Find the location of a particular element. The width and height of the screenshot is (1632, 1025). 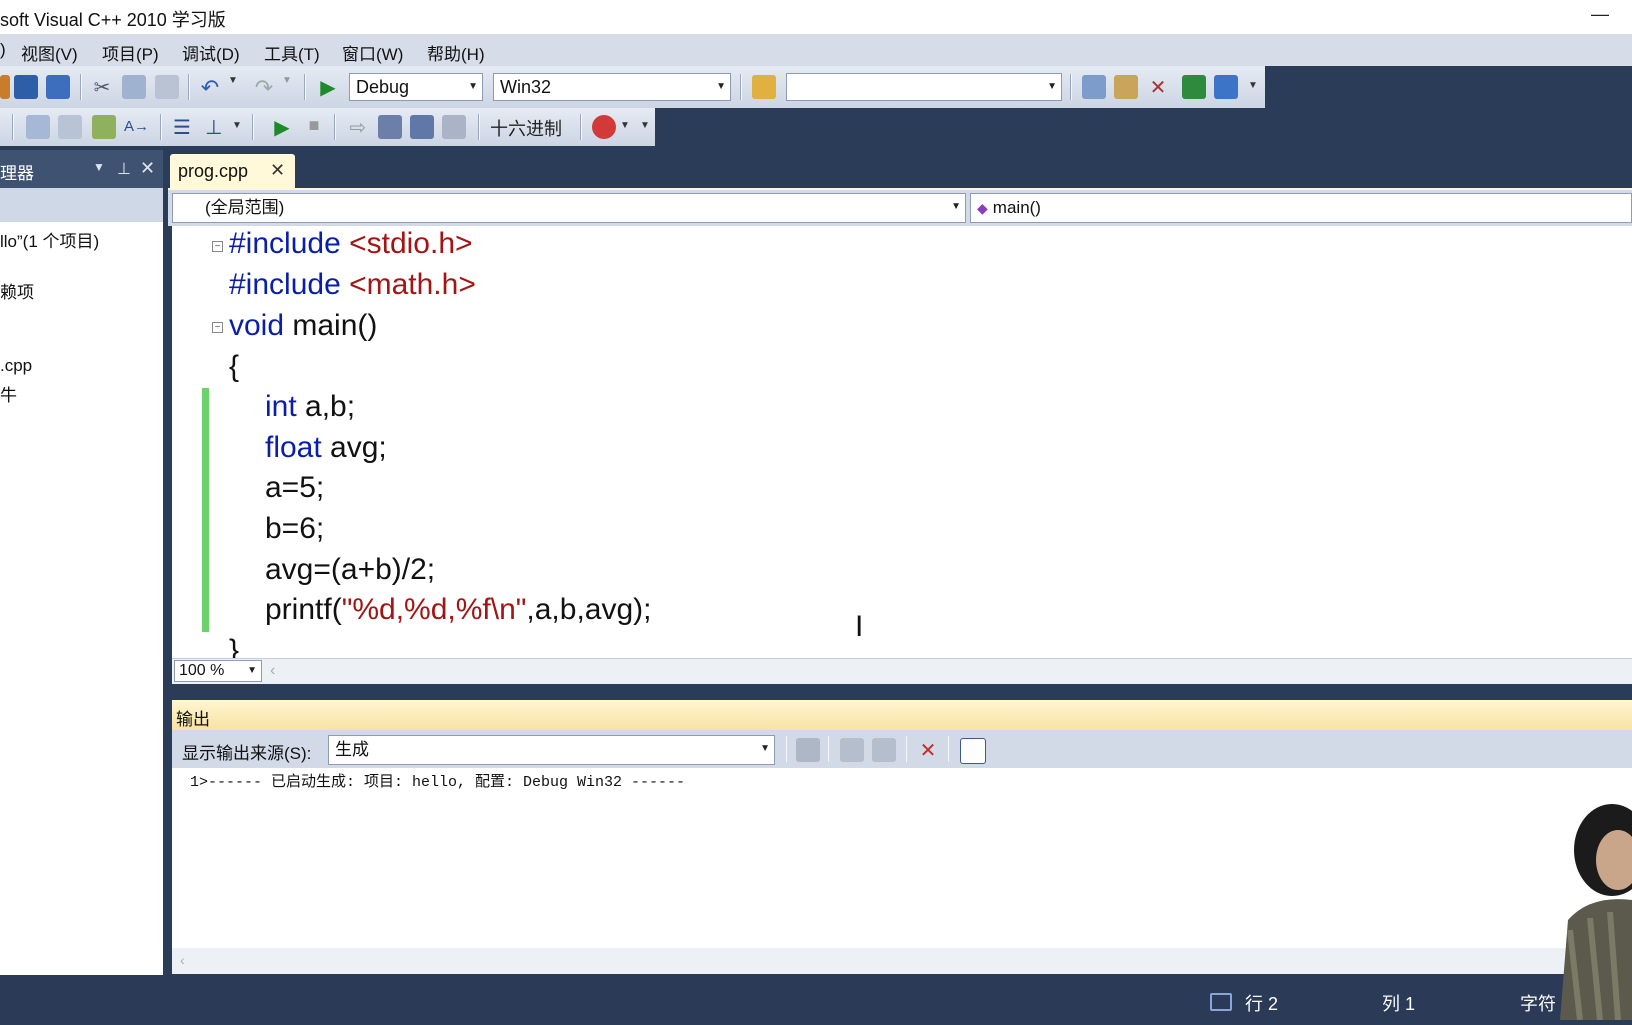

save-all-icon is located at coordinates (58, 87).